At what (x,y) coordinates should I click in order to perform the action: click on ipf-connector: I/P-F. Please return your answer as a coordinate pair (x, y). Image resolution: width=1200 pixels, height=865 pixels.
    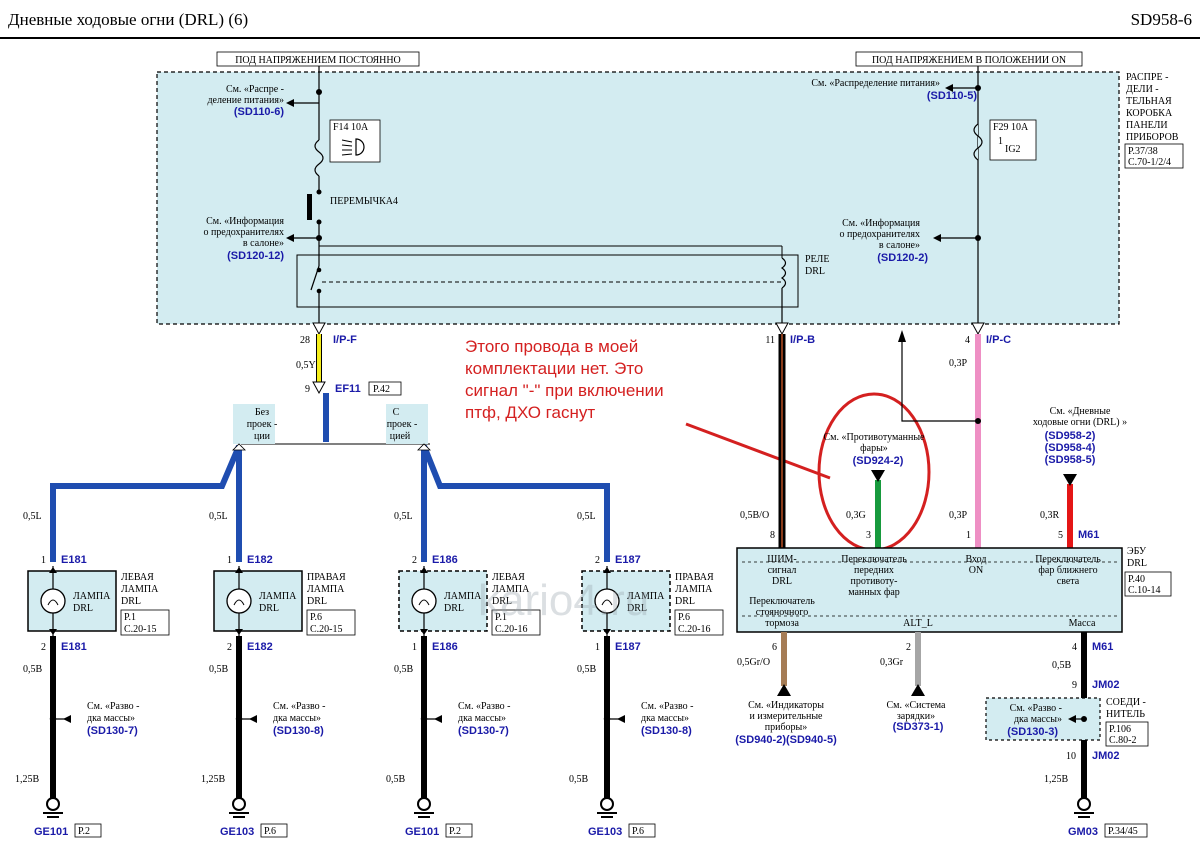
    Looking at the image, I should click on (345, 340).